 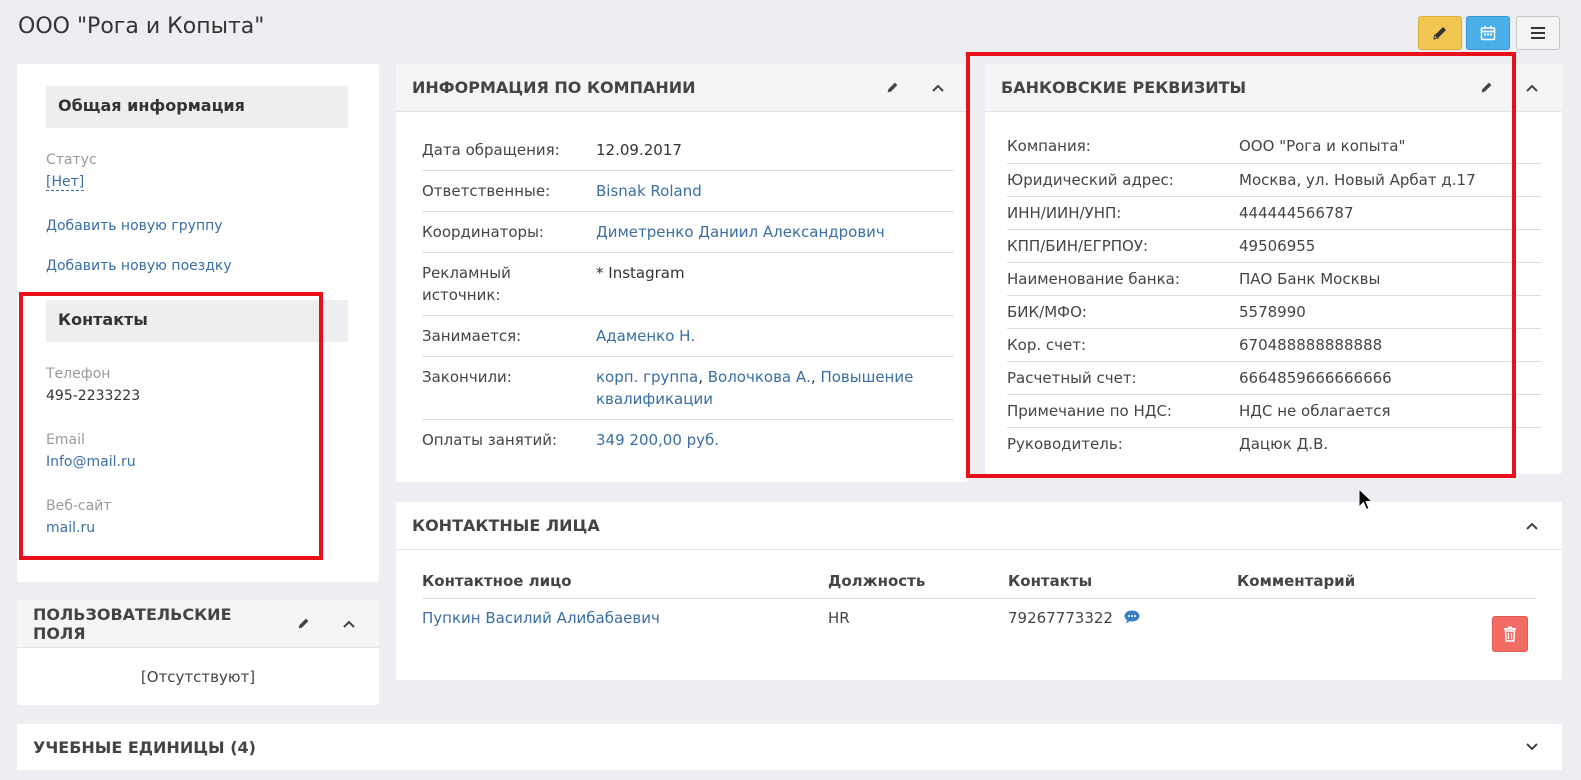 What do you see at coordinates (65, 182) in the screenshot?
I see `status-value-link: [Нет]` at bounding box center [65, 182].